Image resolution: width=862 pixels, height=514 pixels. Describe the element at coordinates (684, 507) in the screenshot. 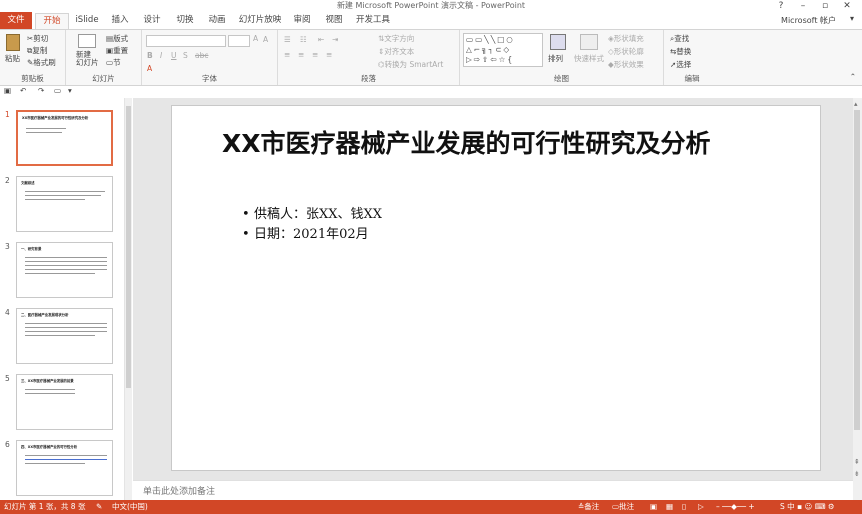

I see `reading-view-icon: ▯` at that location.